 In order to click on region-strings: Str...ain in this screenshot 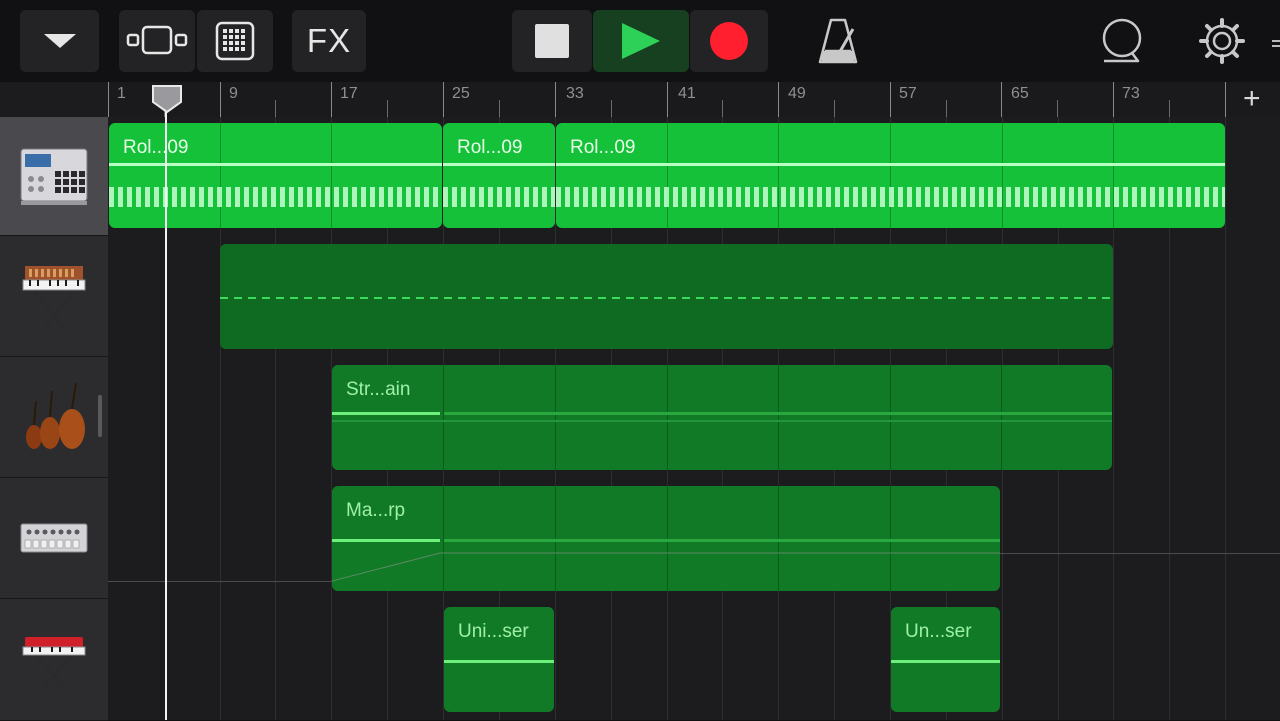, I will do `click(722, 417)`.